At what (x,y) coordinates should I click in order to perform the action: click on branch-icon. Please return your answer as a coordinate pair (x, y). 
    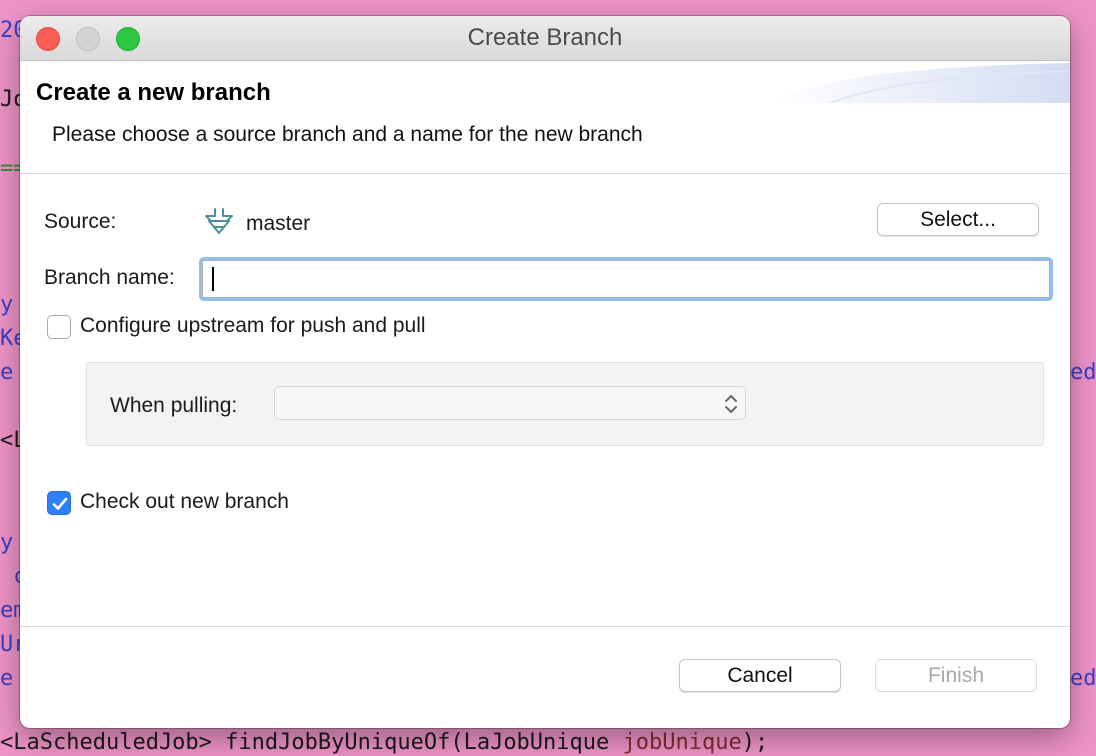
    Looking at the image, I should click on (219, 221).